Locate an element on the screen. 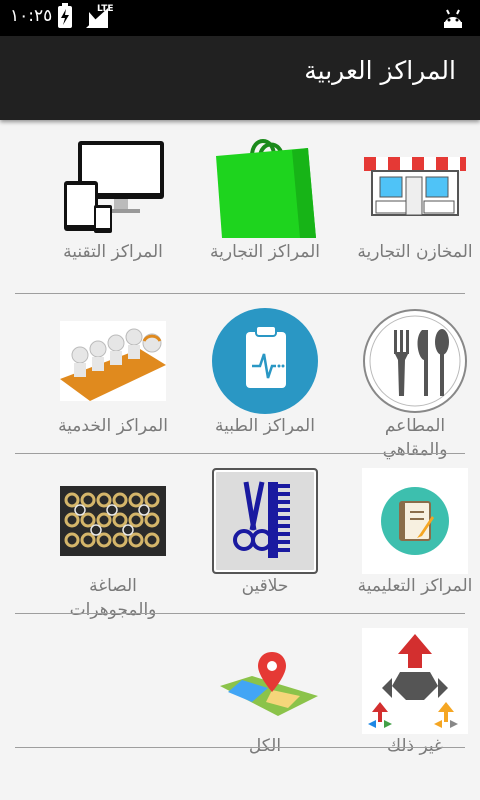 This screenshot has height=800, width=480. category-services: المراكز الخدمية is located at coordinates (110, 374).